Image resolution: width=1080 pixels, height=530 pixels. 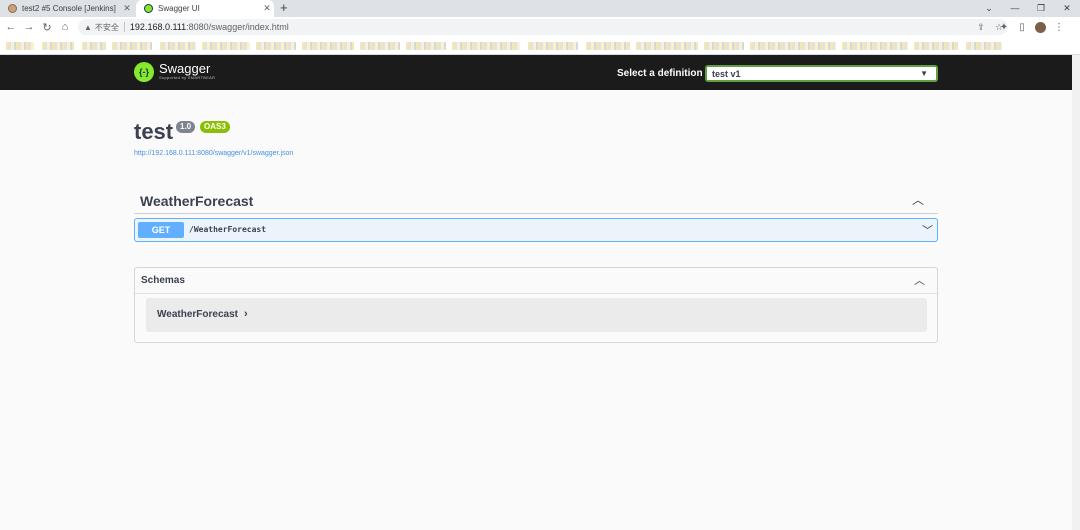 What do you see at coordinates (185, 68) in the screenshot?
I see `swagger-logo-title: Swagger` at bounding box center [185, 68].